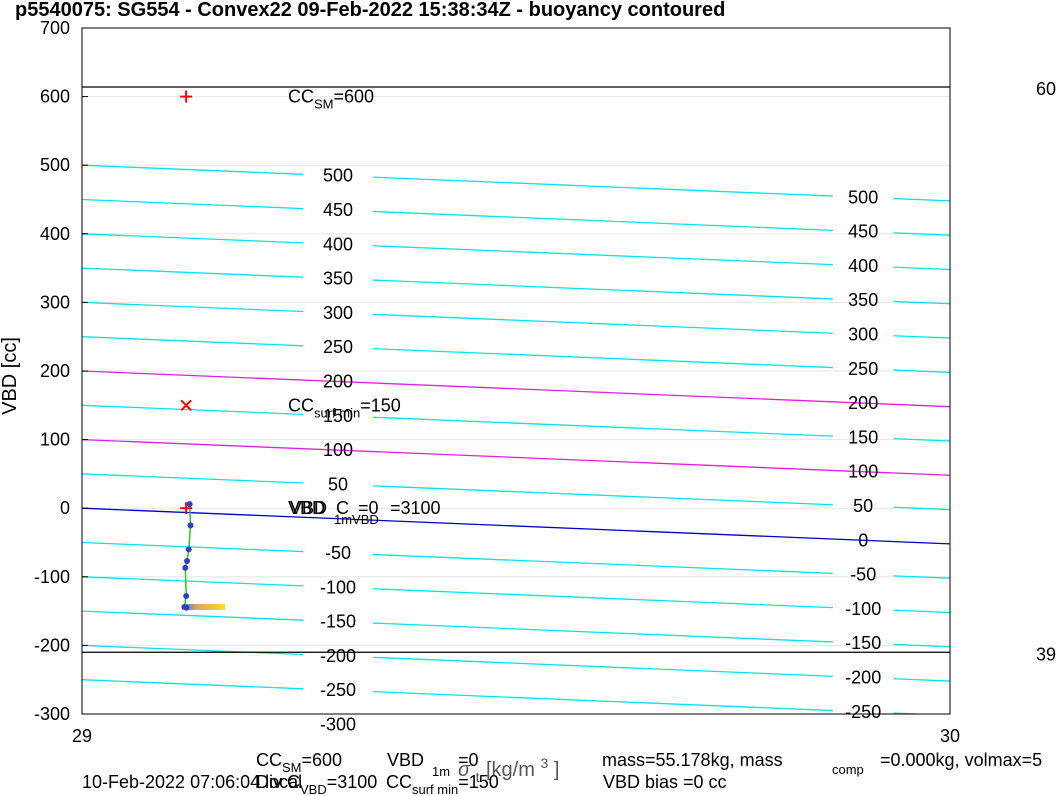 The height and width of the screenshot is (796, 1056). What do you see at coordinates (331, 99) in the screenshot?
I see `marker-label: CCSM=600` at bounding box center [331, 99].